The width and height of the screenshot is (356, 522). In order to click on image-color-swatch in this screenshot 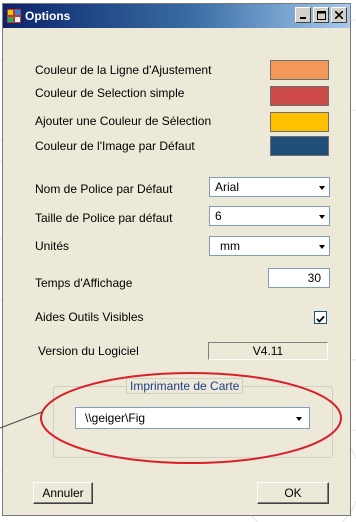, I will do `click(299, 146)`.